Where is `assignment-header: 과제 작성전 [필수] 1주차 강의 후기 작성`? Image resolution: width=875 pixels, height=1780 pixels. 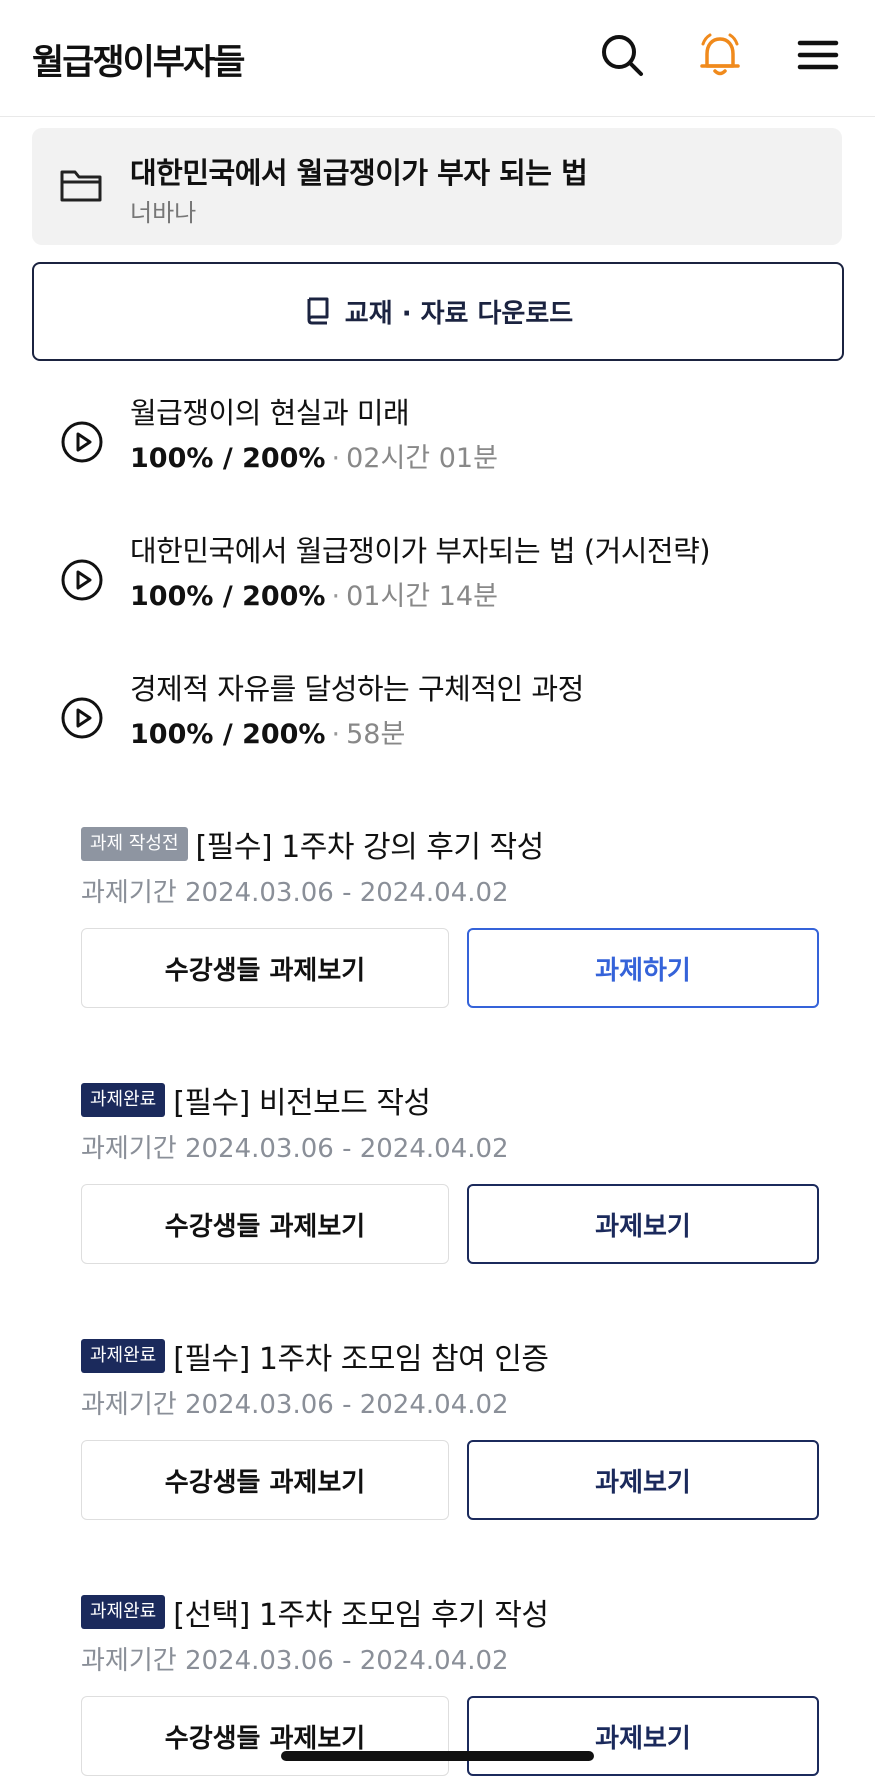
assignment-header: 과제 작성전 [필수] 1주차 강의 후기 작성 is located at coordinates (312, 844).